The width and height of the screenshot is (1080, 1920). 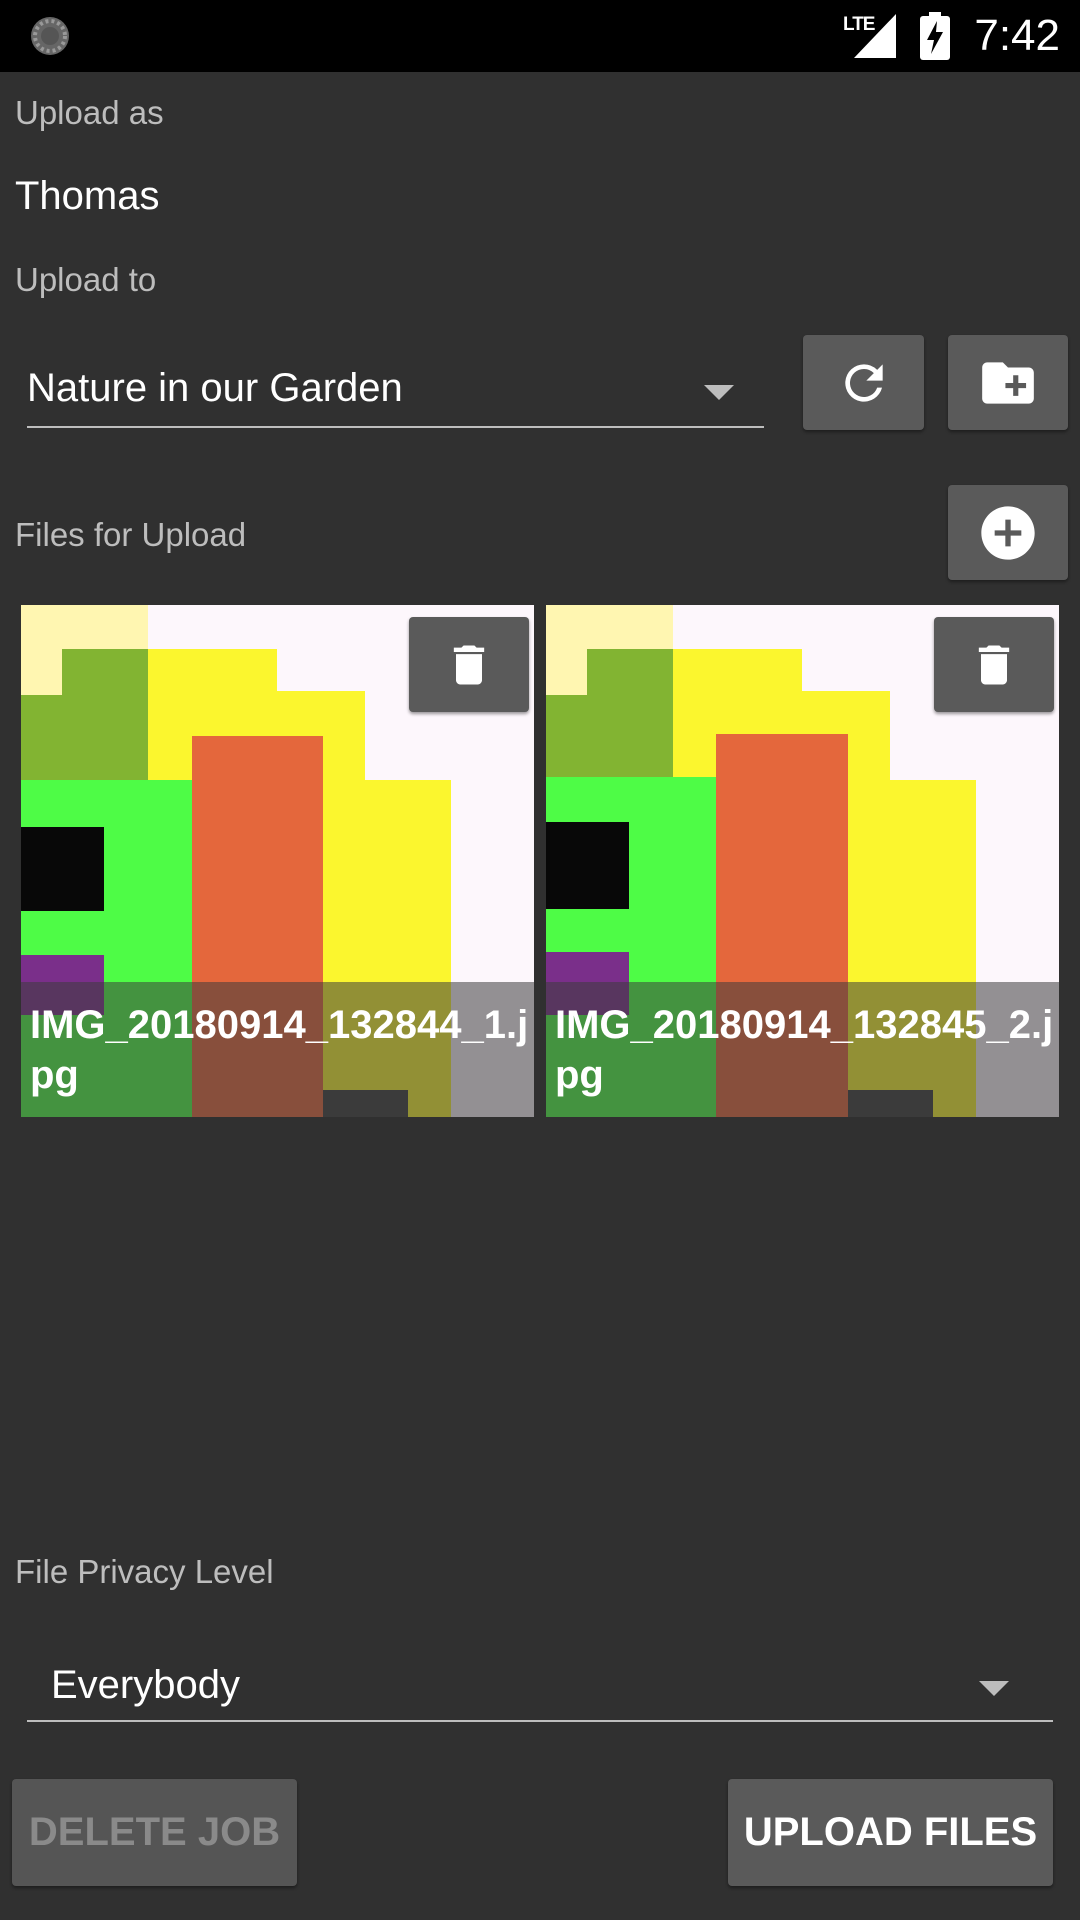 I want to click on file-name: IMG_20180914_132844_1.jpg, so click(x=279, y=1050).